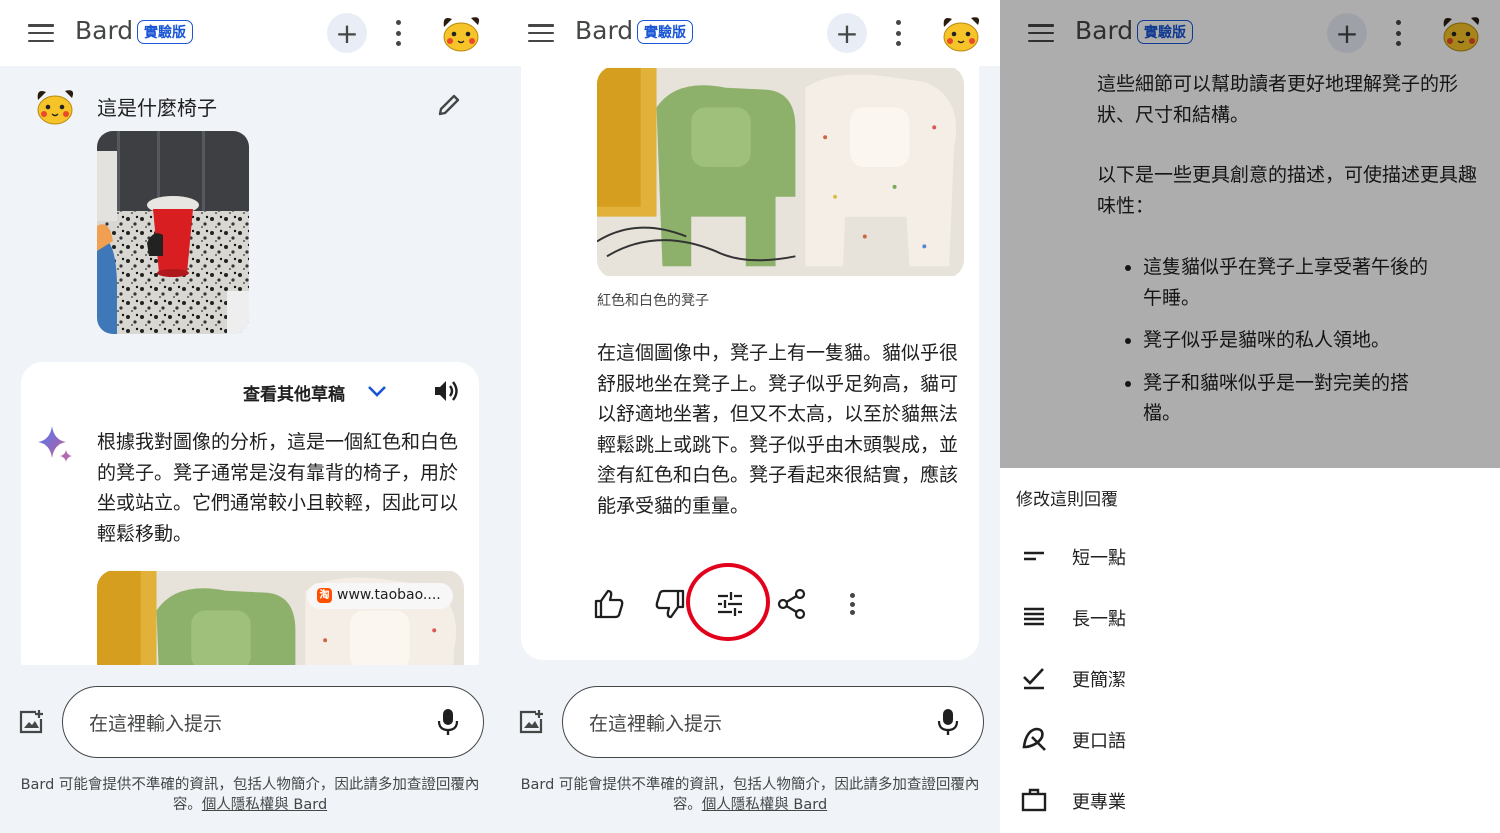  I want to click on uploaded-photo, so click(173, 232).